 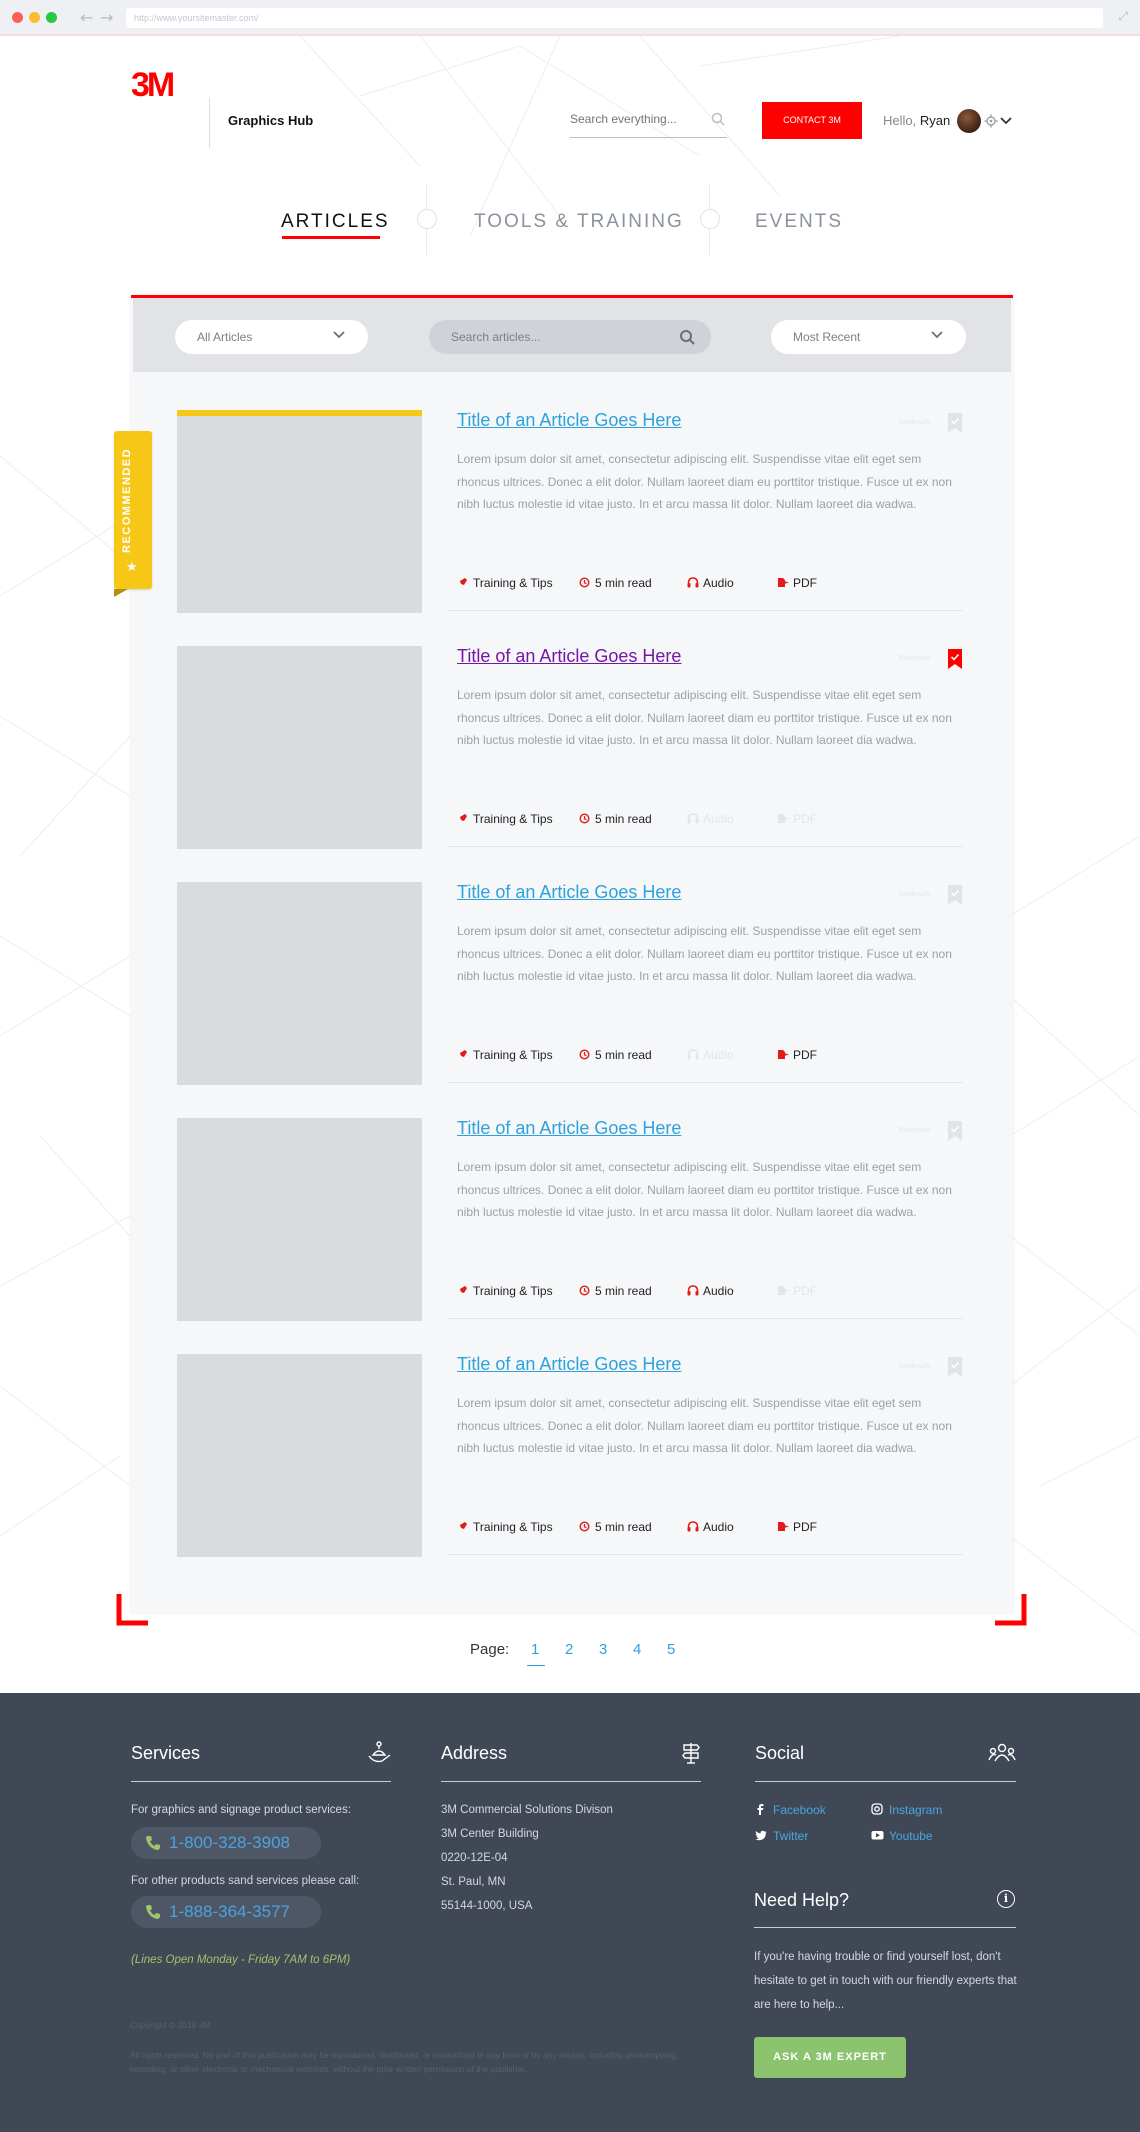 I want to click on tab-tools-training: TOOLS & TRAINING, so click(x=579, y=222).